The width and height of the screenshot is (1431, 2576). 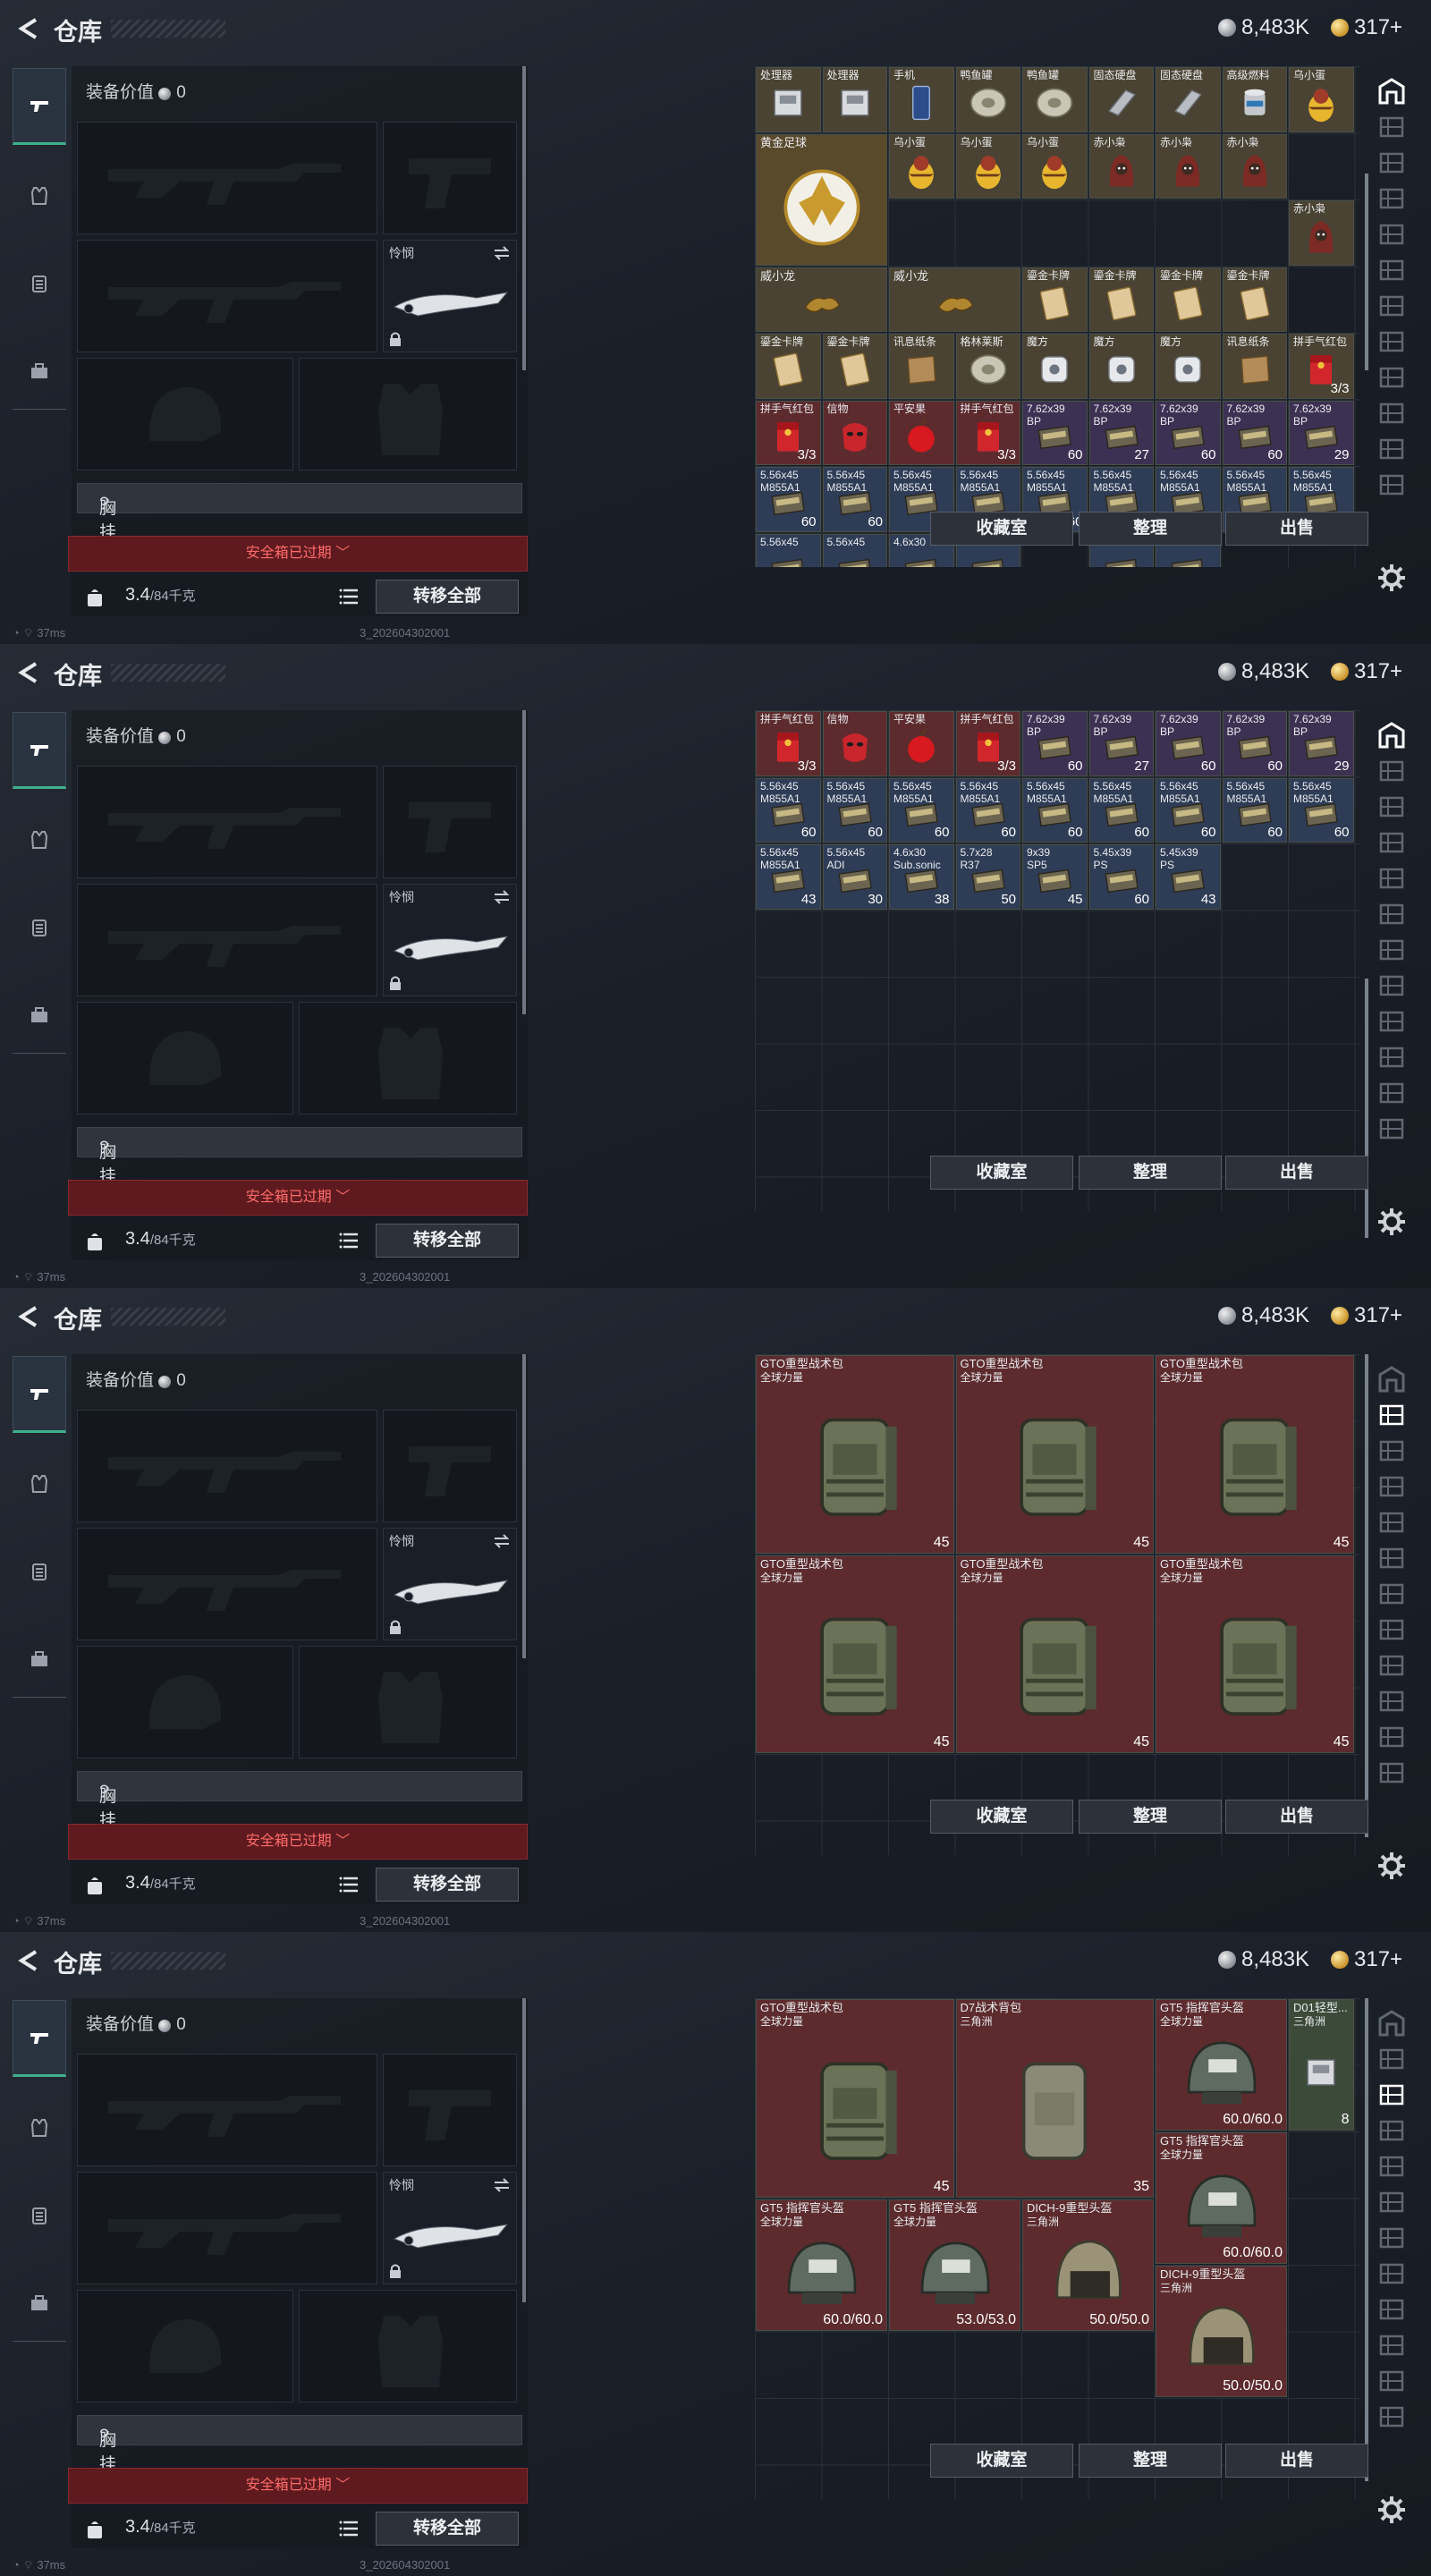 What do you see at coordinates (185, 1702) in the screenshot?
I see `helmet-slot` at bounding box center [185, 1702].